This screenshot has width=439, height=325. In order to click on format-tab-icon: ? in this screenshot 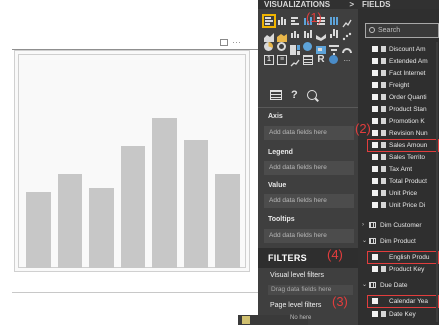, I will do `click(294, 95)`.